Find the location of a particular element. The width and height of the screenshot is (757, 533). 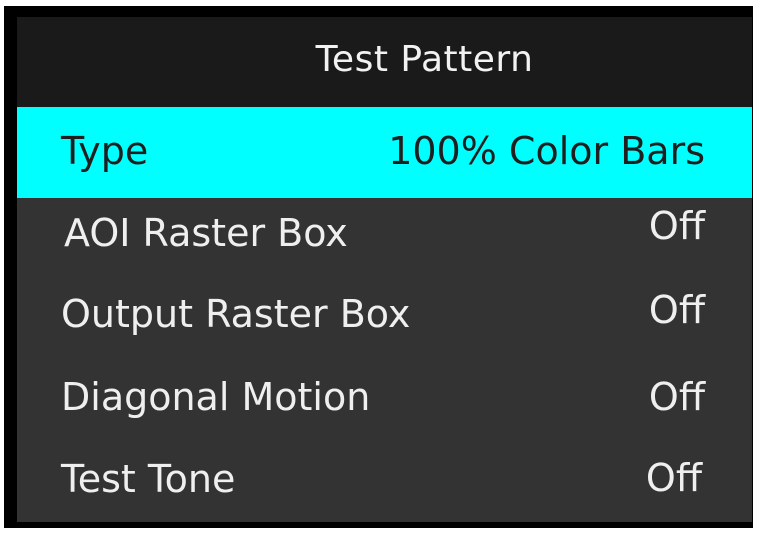

menu-item-test-tone: Test Tone Off is located at coordinates (384, 482).